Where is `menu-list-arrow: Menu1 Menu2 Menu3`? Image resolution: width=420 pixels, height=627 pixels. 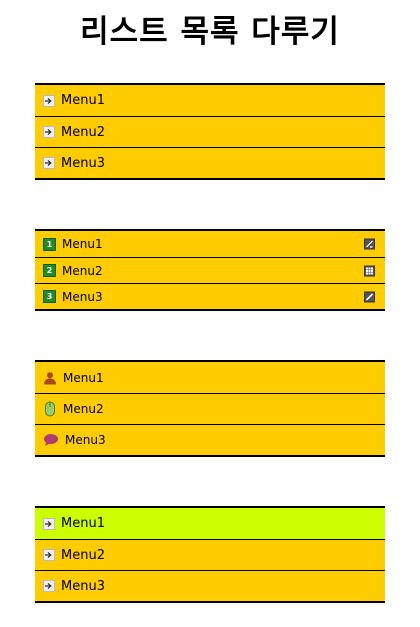
menu-list-arrow: Menu1 Menu2 Menu3 is located at coordinates (210, 131).